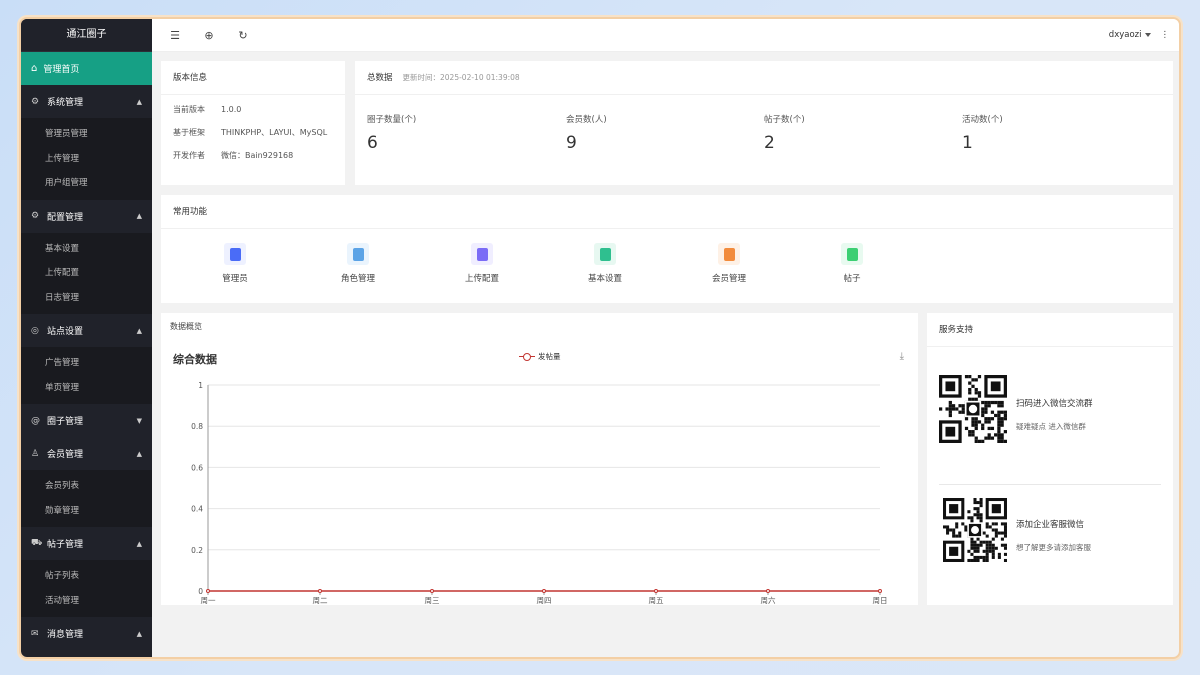  Describe the element at coordinates (372, 143) in the screenshot. I see `stat-value: 6` at that location.